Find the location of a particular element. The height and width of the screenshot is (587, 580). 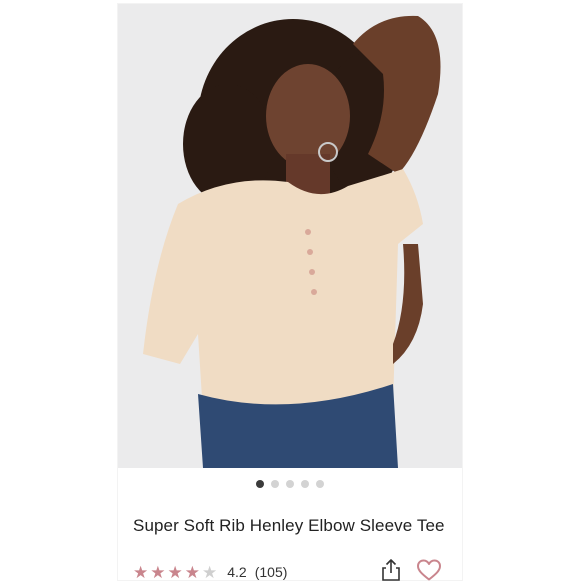

wishlist-button is located at coordinates (429, 570).